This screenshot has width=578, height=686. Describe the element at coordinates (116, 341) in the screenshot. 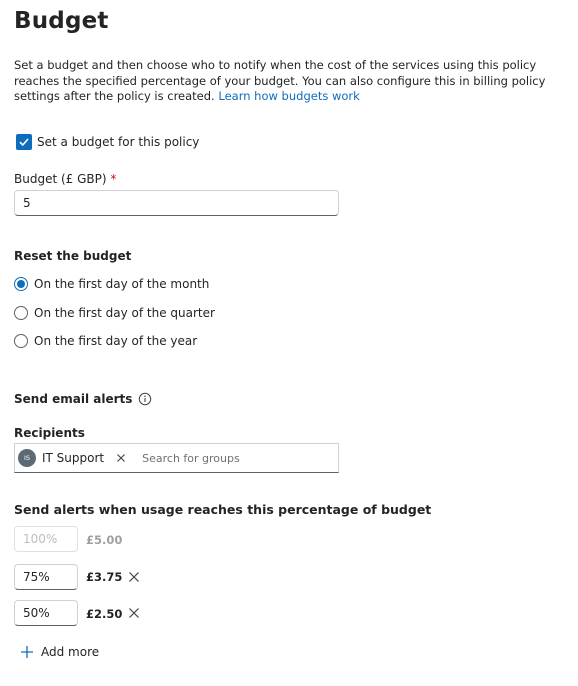

I see `radio-year-label: On the first day of the year` at that location.